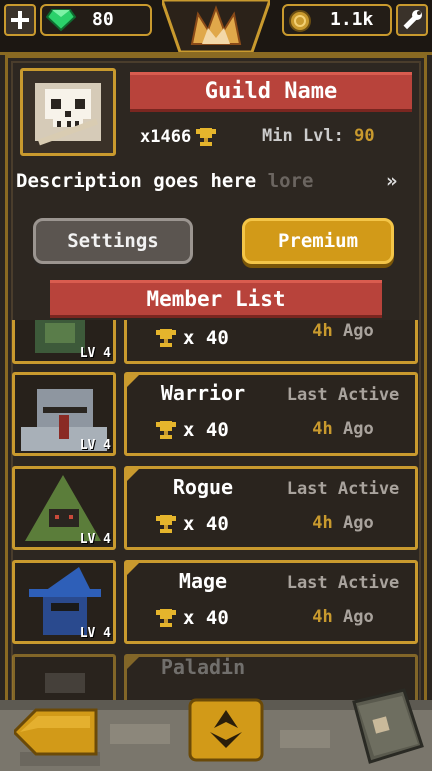 Image resolution: width=432 pixels, height=771 pixels. I want to click on description-text: Description goes here, so click(142, 181).